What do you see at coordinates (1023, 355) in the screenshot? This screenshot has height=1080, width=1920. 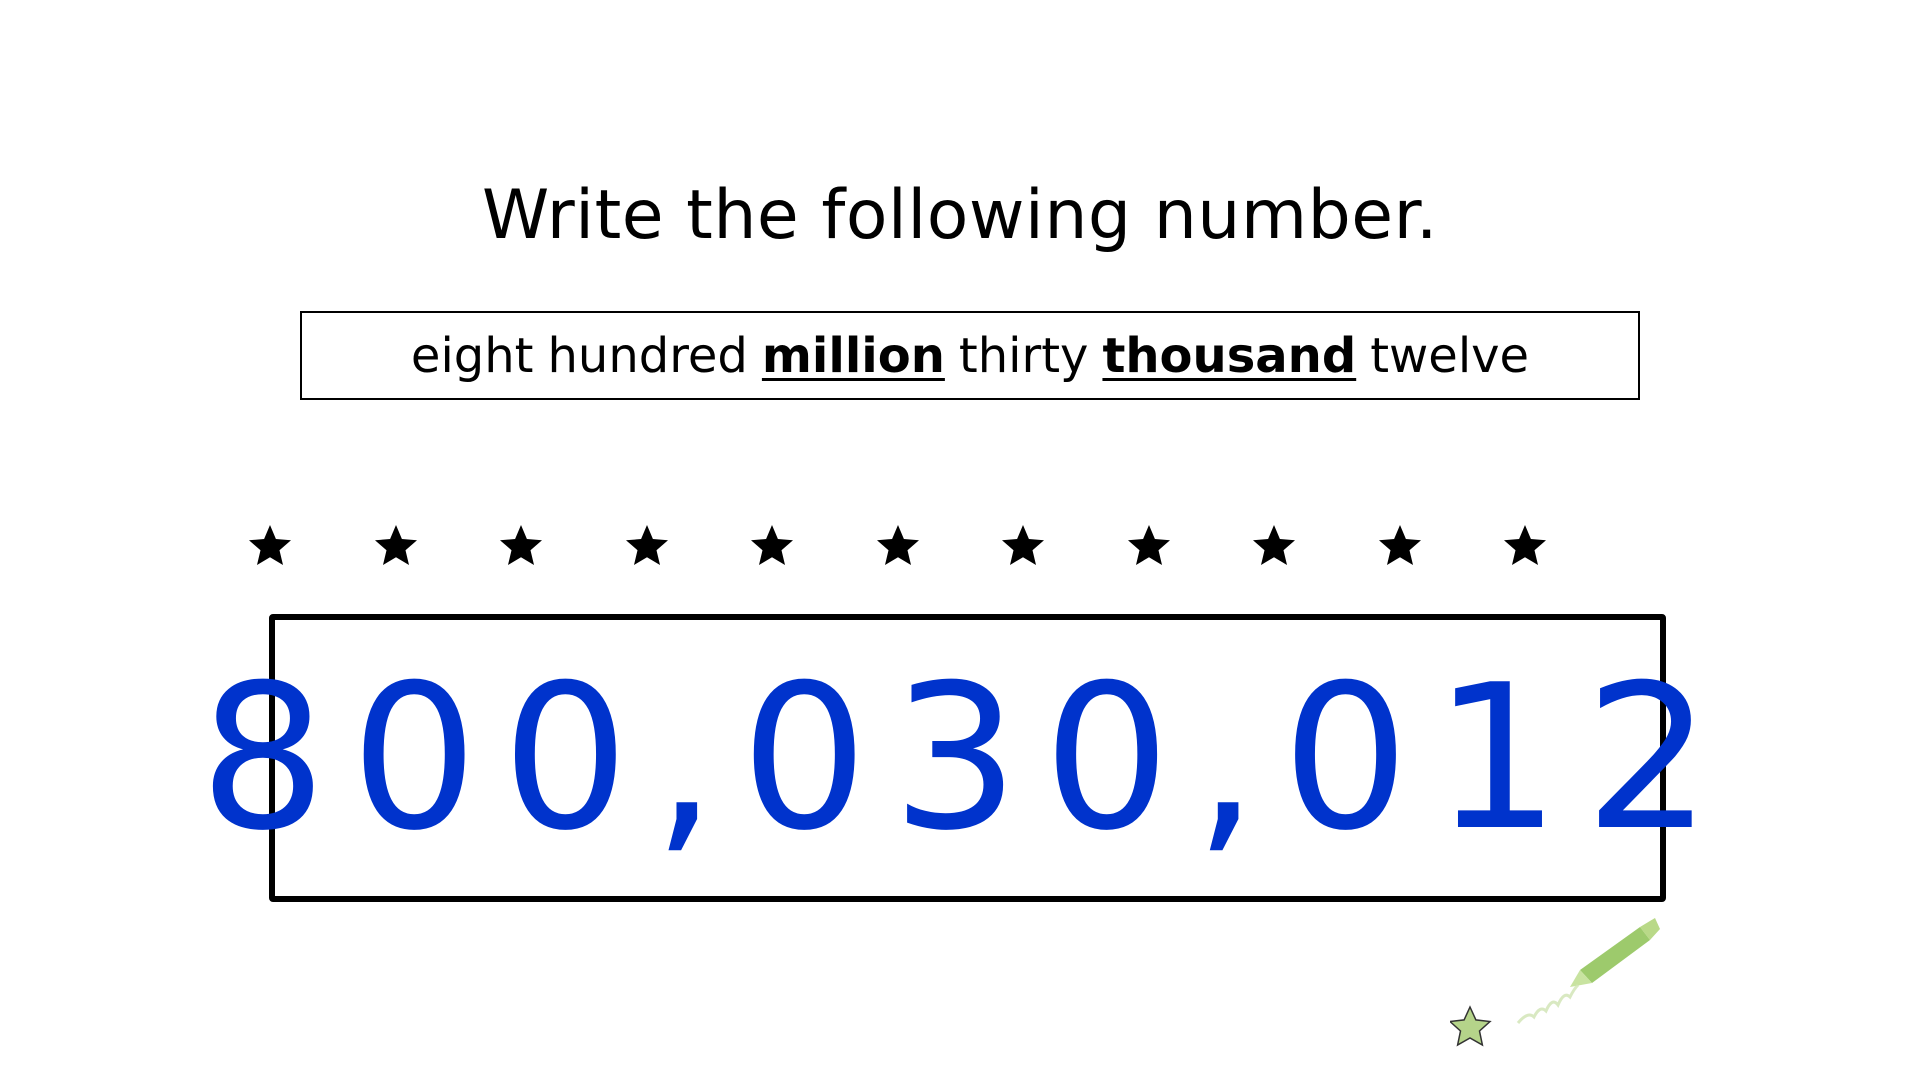 I see `number-word: thirty` at bounding box center [1023, 355].